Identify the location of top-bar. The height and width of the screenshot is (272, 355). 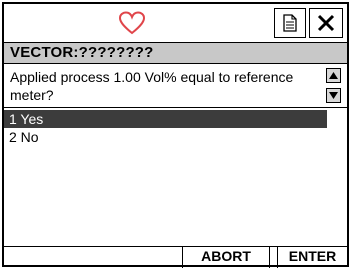
(175, 23).